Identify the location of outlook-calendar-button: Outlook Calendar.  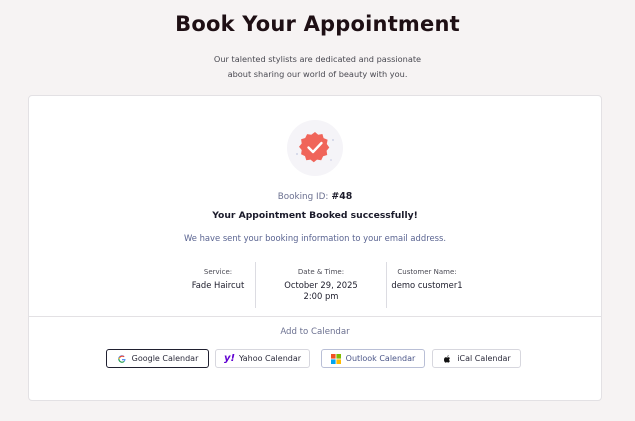
(373, 358).